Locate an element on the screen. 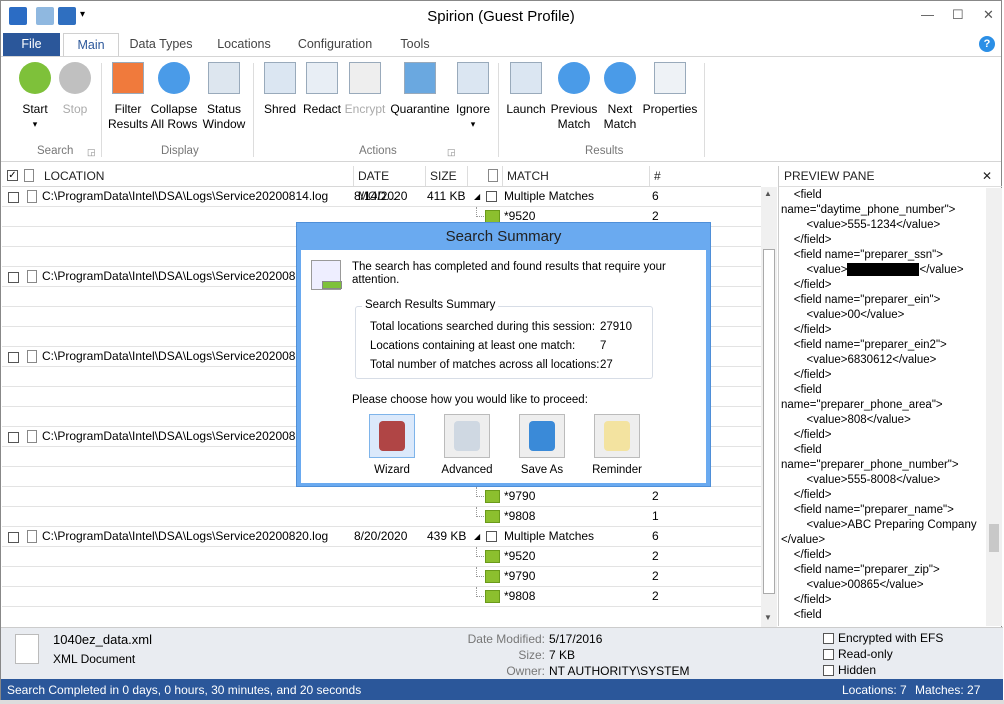 The image size is (1004, 704). button-label: Previous Match is located at coordinates (574, 116).